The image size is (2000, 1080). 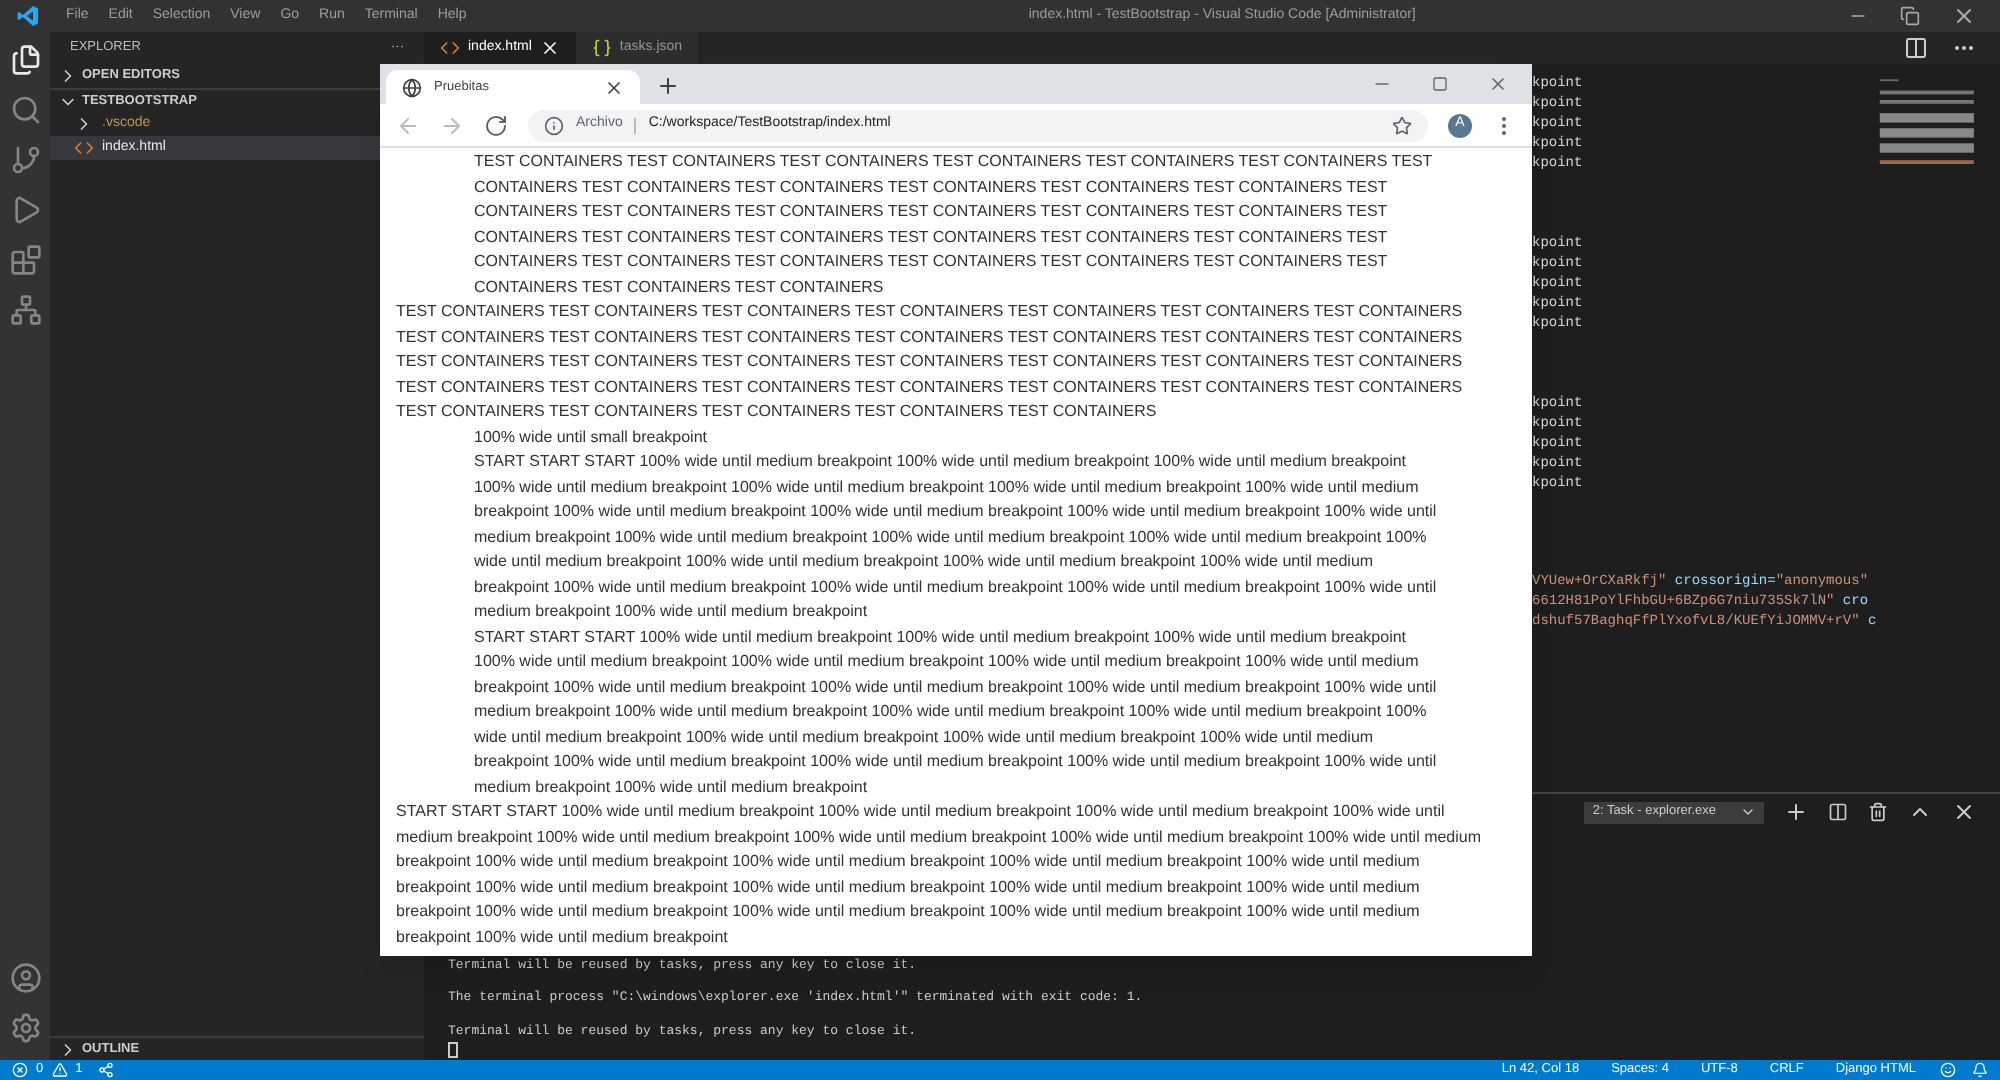 What do you see at coordinates (25, 60) in the screenshot?
I see `files-icon` at bounding box center [25, 60].